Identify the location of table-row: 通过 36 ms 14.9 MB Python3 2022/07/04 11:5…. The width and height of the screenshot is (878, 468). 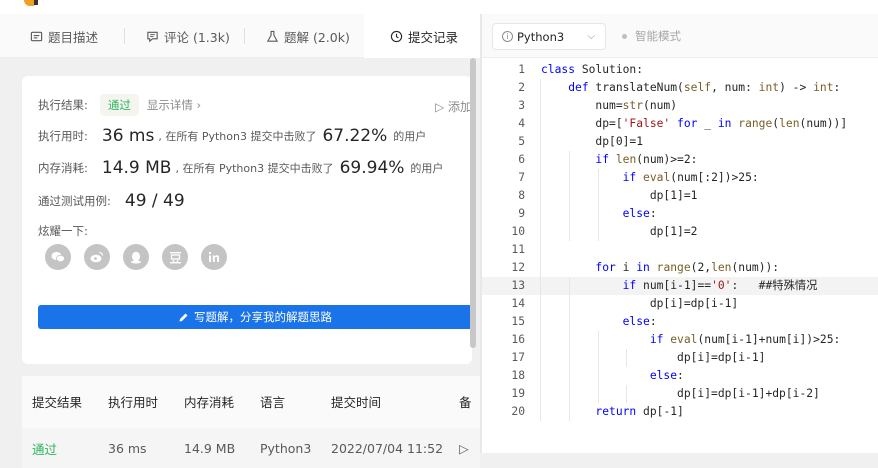
(251, 448).